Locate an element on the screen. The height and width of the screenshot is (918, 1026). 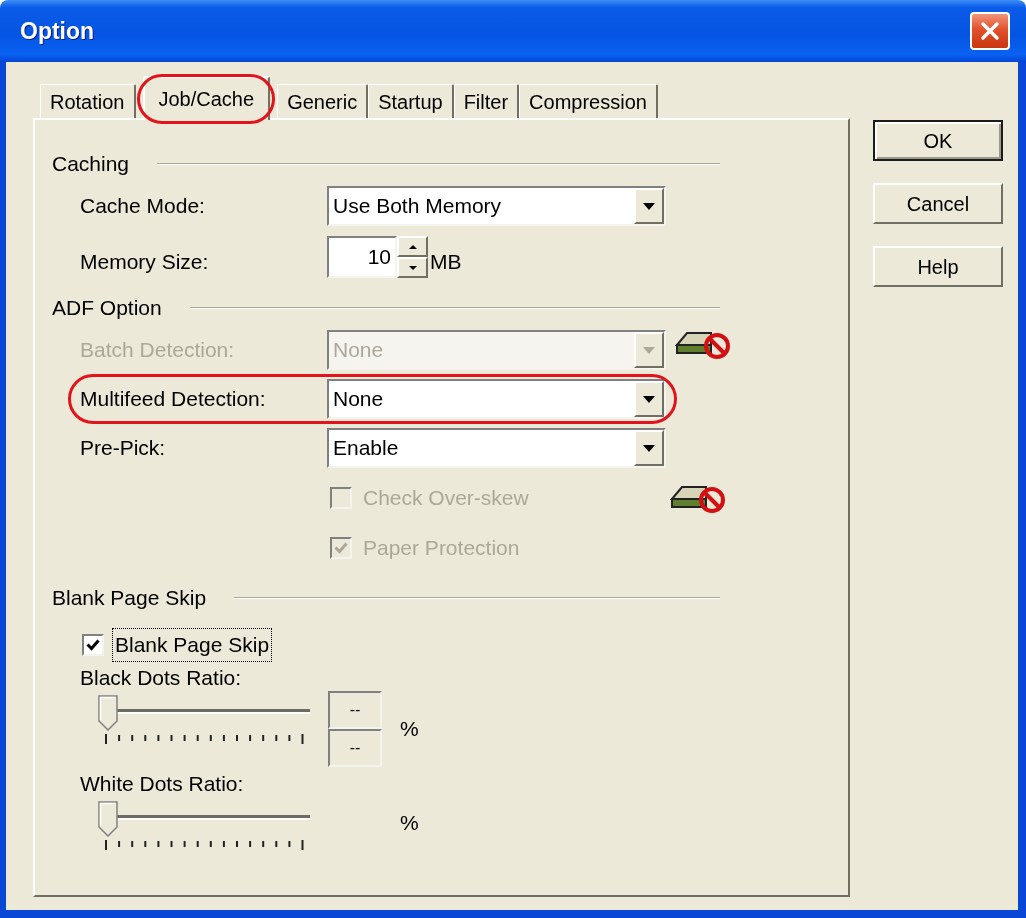
group-title: Blank Page Skip is located at coordinates (129, 598).